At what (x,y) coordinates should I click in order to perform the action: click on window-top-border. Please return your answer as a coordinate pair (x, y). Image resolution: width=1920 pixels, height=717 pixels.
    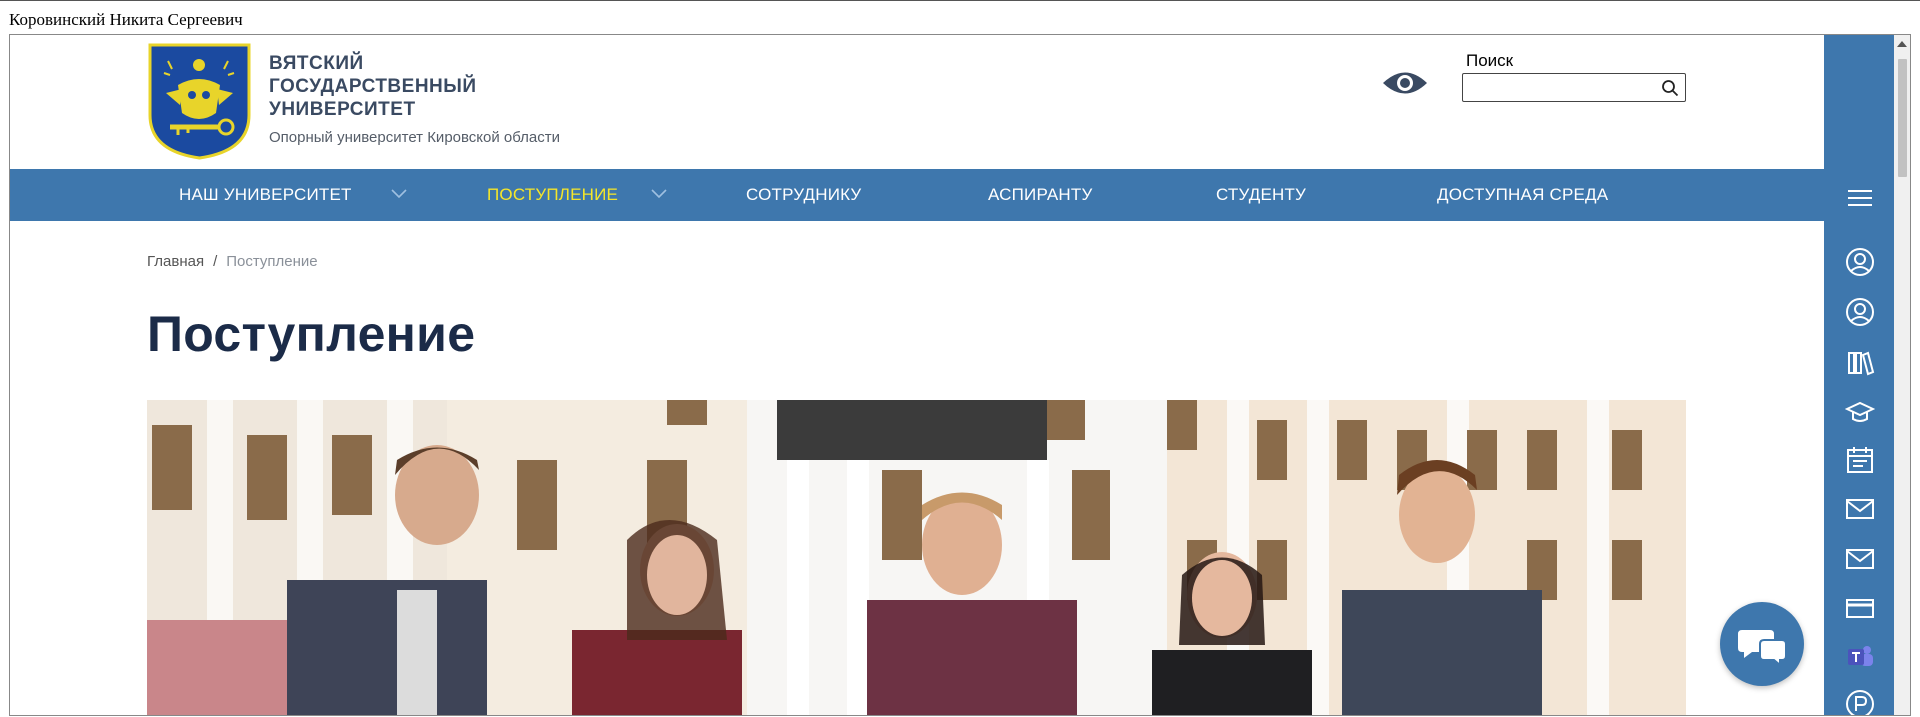
    Looking at the image, I should click on (960, 0).